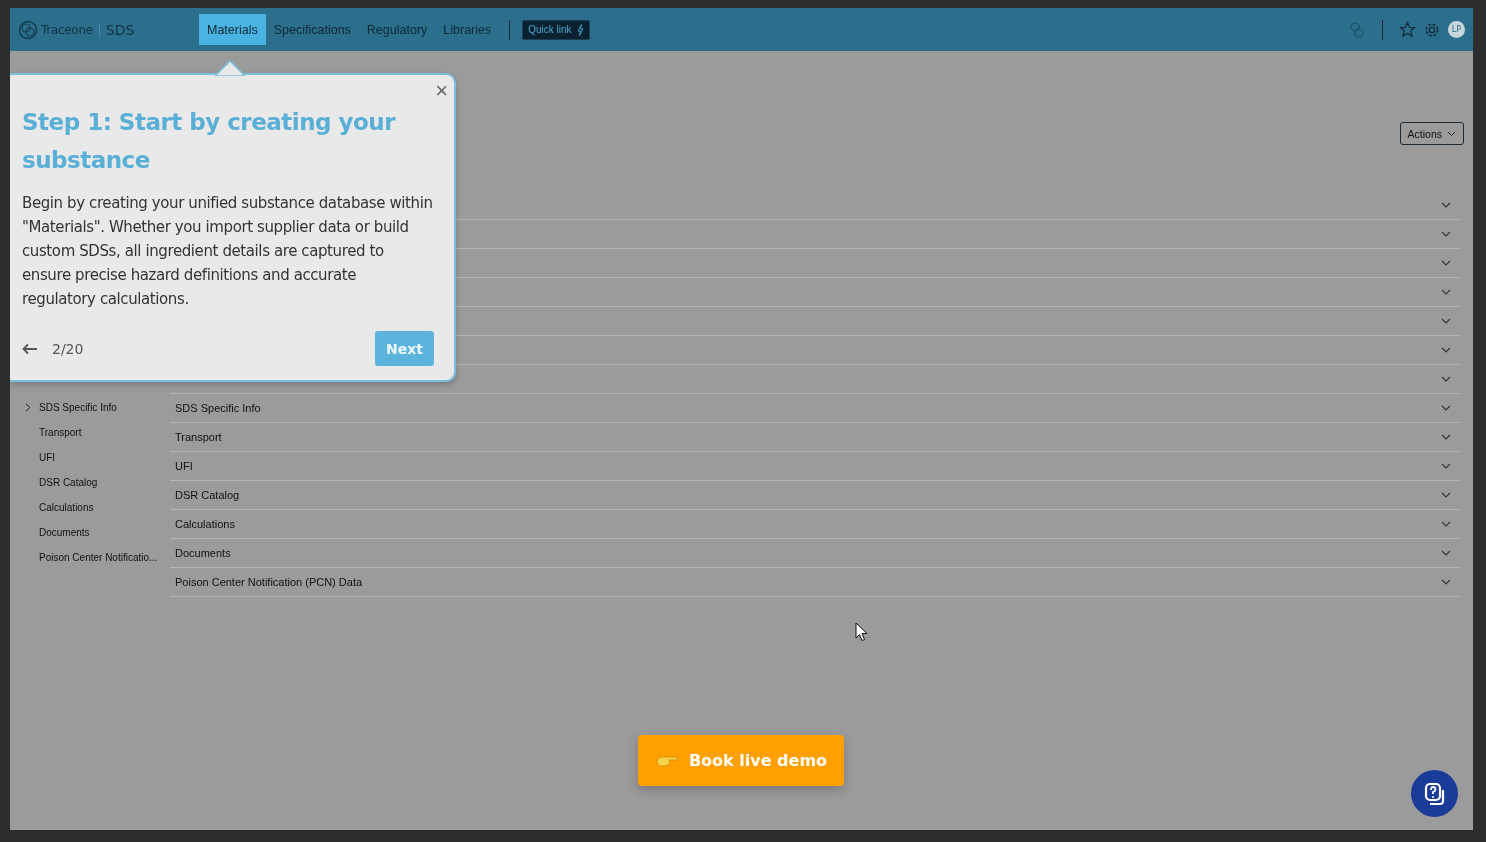 This screenshot has height=842, width=1486. Describe the element at coordinates (269, 582) in the screenshot. I see `section-title: Poison Center Notification (PCN) Data` at that location.